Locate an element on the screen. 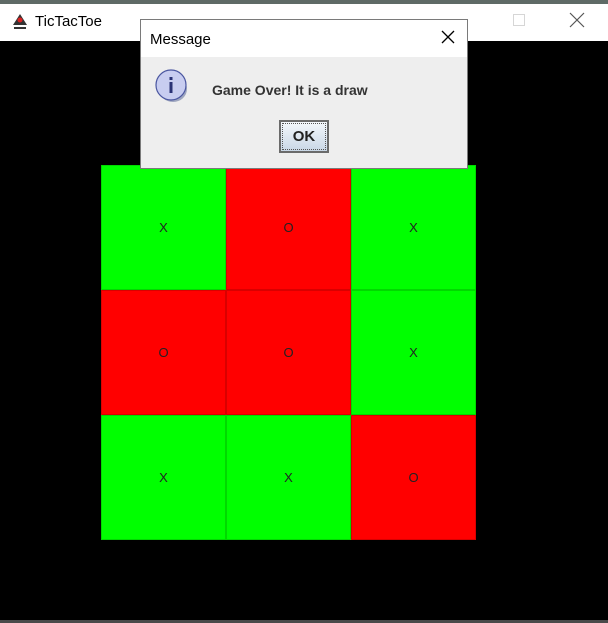  board-cell-r1c1: X is located at coordinates (163, 227).